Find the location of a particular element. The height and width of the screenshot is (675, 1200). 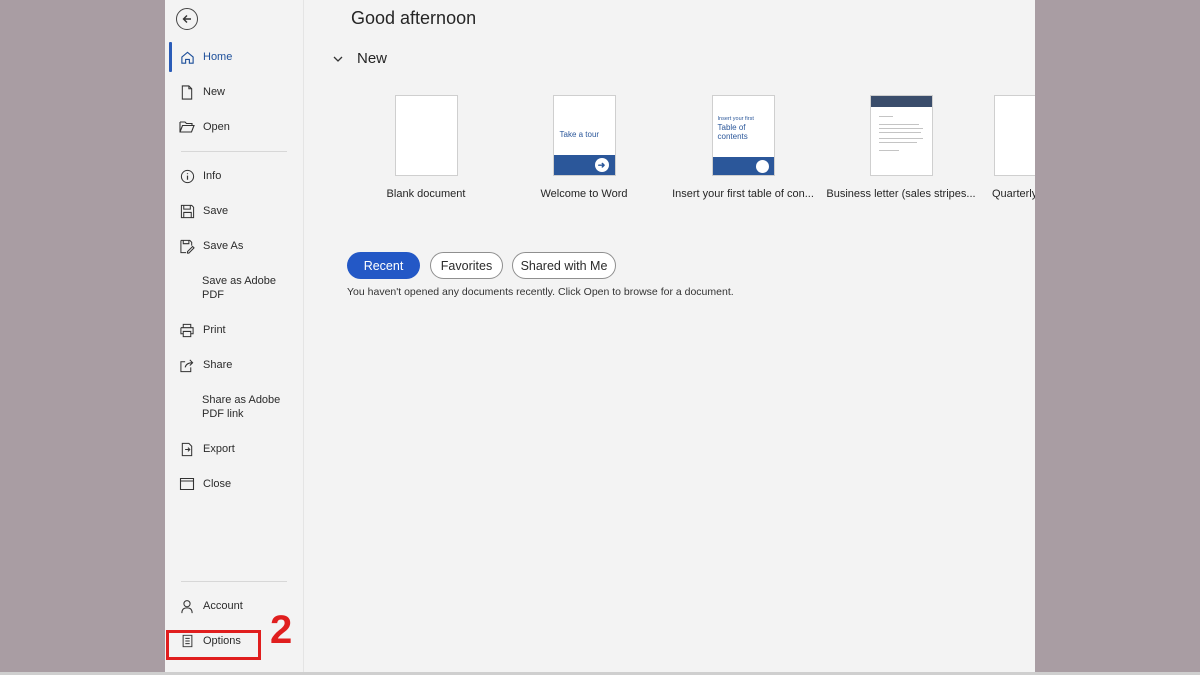

template-thumbnail: Insert your first Table of contents is located at coordinates (743, 135).